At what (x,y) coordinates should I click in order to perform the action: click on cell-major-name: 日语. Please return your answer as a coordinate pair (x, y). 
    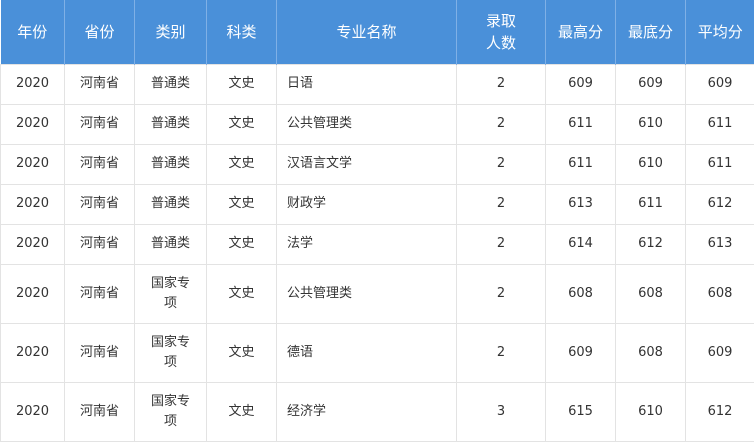
    Looking at the image, I should click on (366, 84).